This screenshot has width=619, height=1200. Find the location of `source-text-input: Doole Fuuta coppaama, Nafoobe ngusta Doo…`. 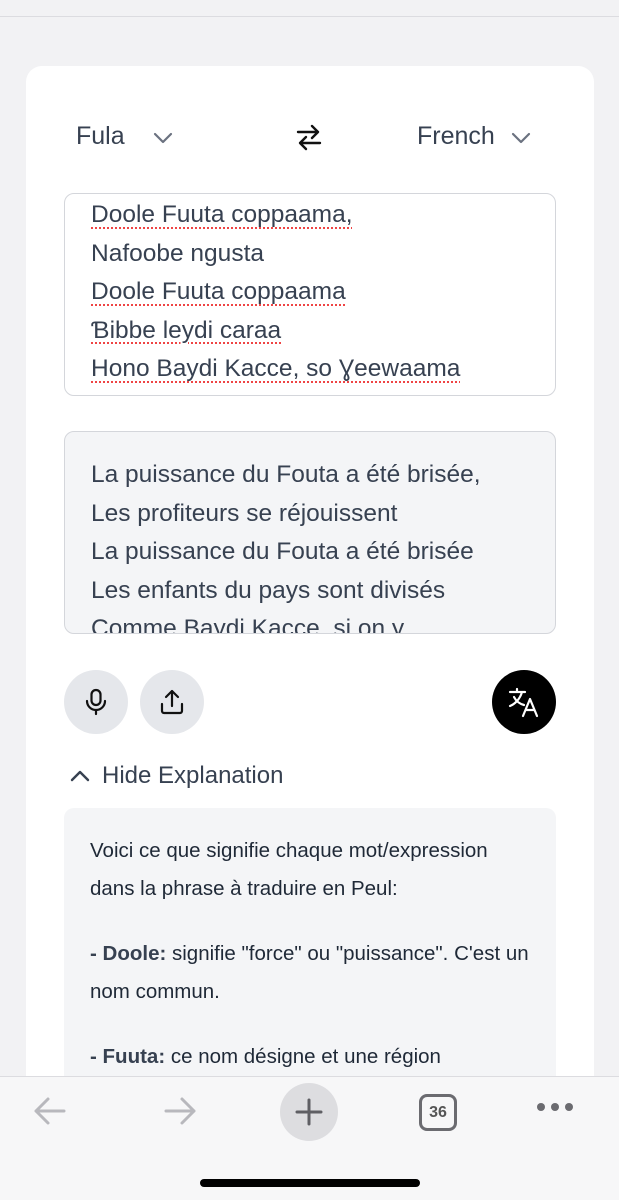

source-text-input: Doole Fuuta coppaama, Nafoobe ngusta Doo… is located at coordinates (310, 294).